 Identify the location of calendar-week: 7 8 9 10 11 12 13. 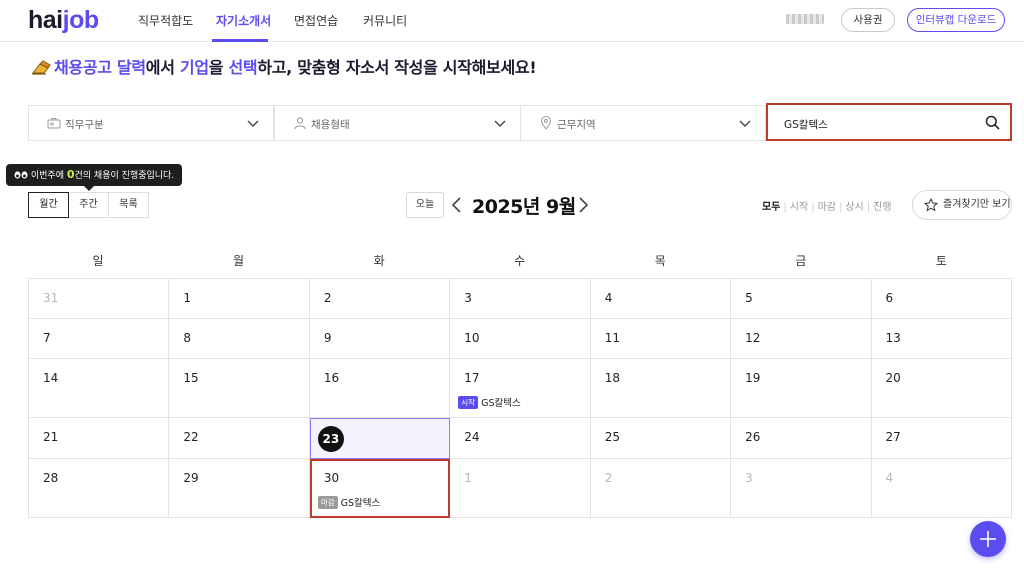
(520, 339).